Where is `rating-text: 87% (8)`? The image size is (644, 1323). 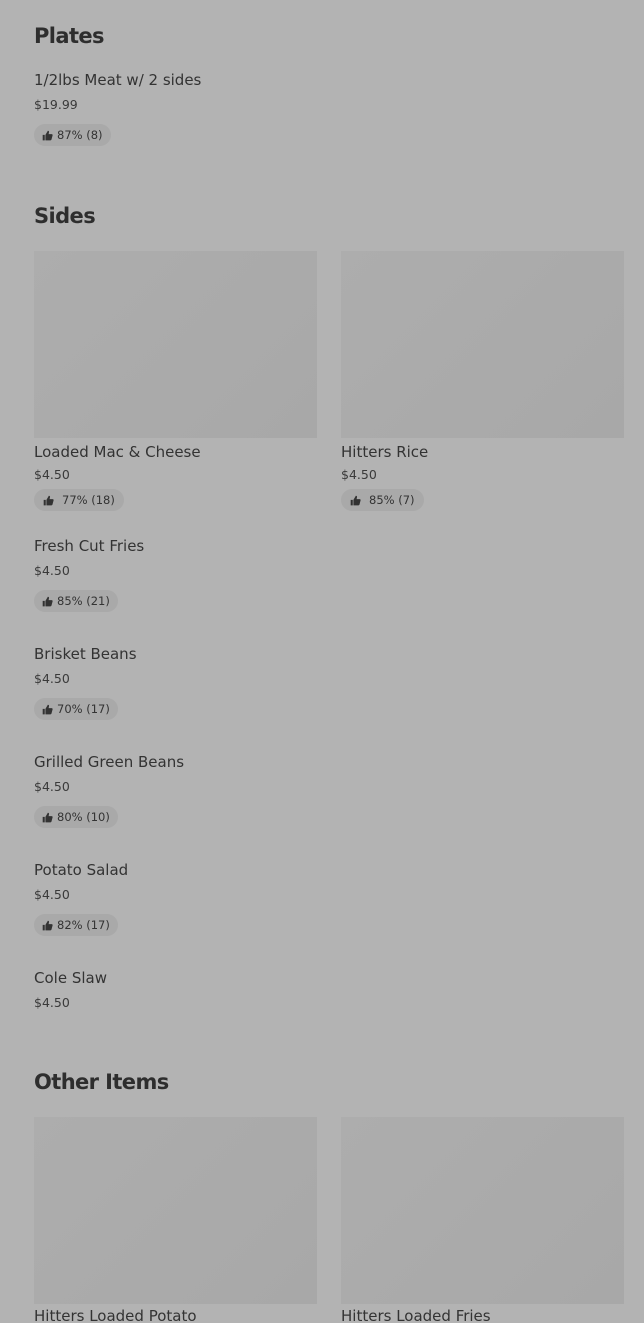
rating-text: 87% (8) is located at coordinates (80, 135).